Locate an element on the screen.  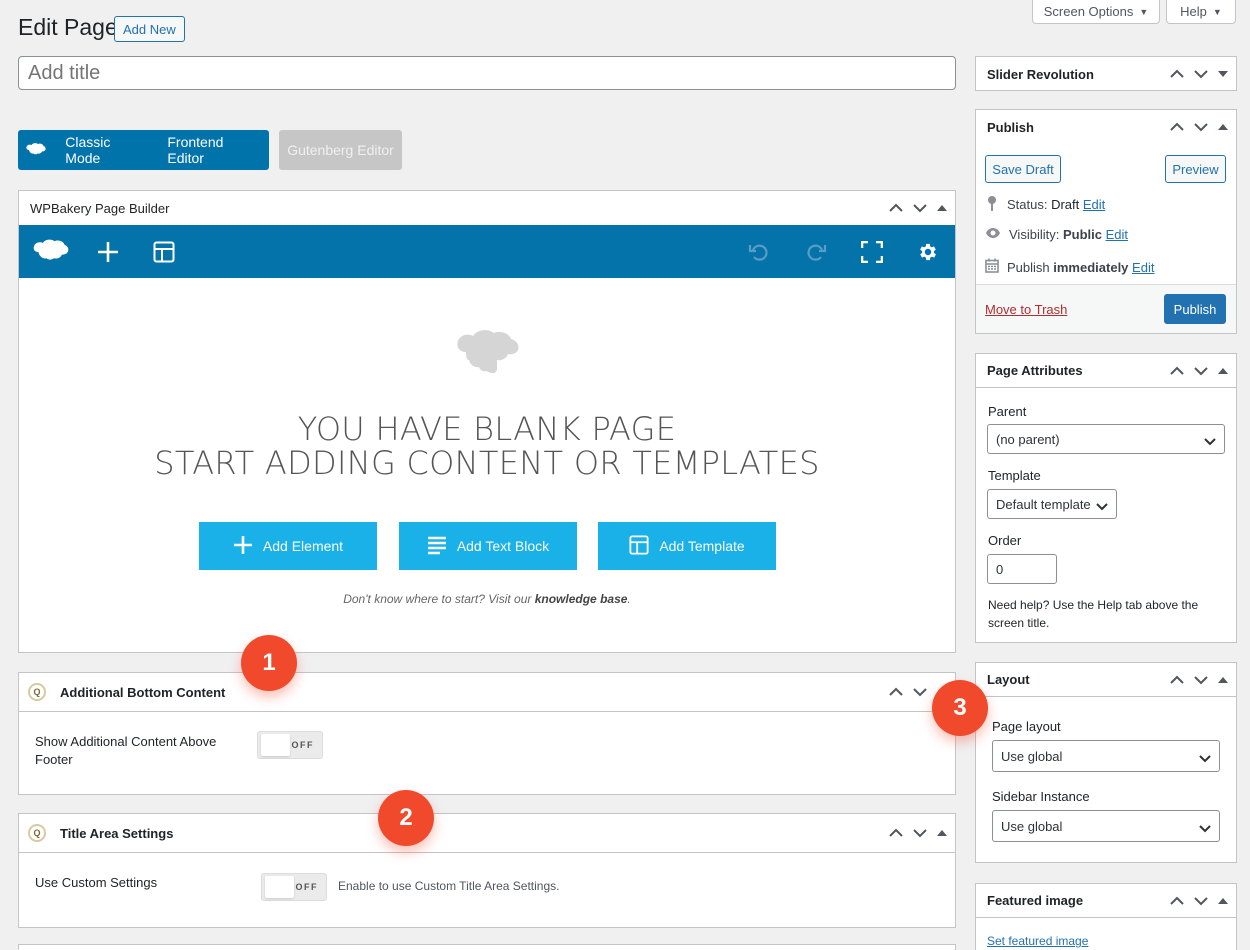
slider-revolution-header: Slider Revolution is located at coordinates (1106, 74).